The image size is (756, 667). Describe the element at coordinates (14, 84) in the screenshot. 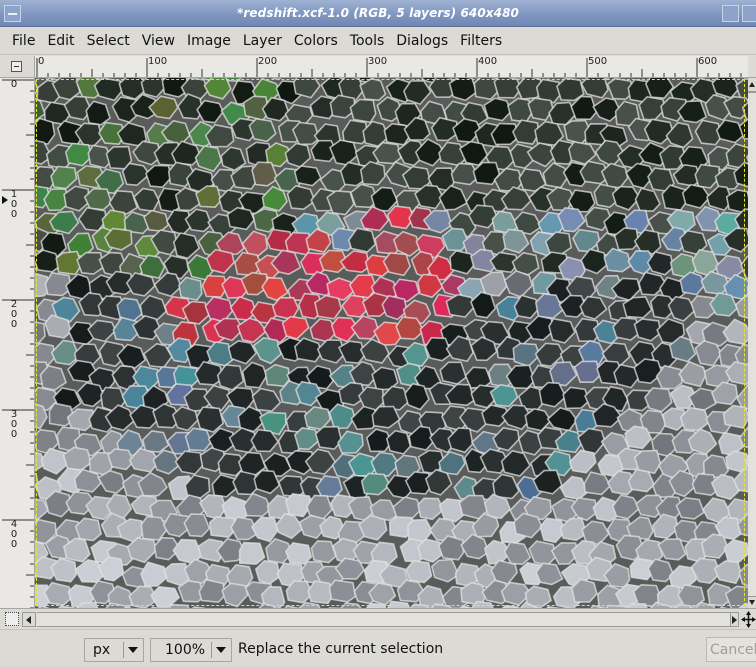

I see `vruler-label: 0` at that location.